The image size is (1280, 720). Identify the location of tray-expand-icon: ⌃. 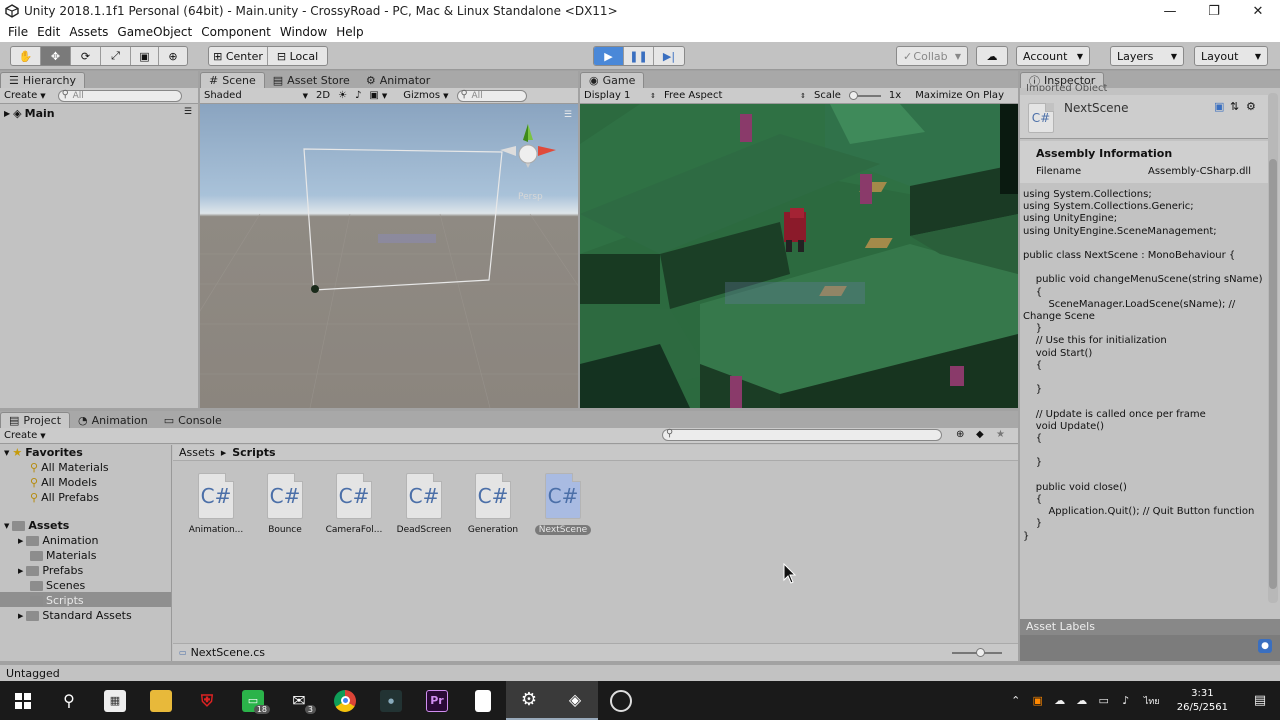
(1016, 700).